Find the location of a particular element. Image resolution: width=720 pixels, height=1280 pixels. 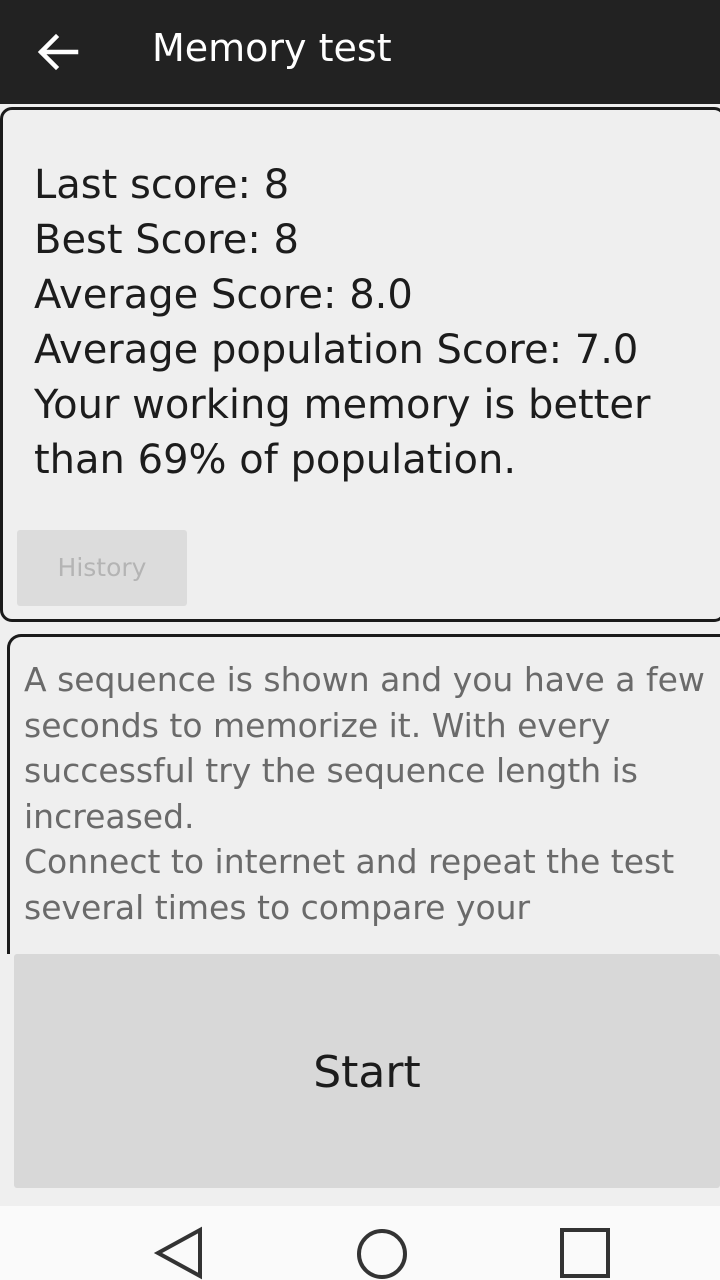

circle-home-icon is located at coordinates (382, 1254).